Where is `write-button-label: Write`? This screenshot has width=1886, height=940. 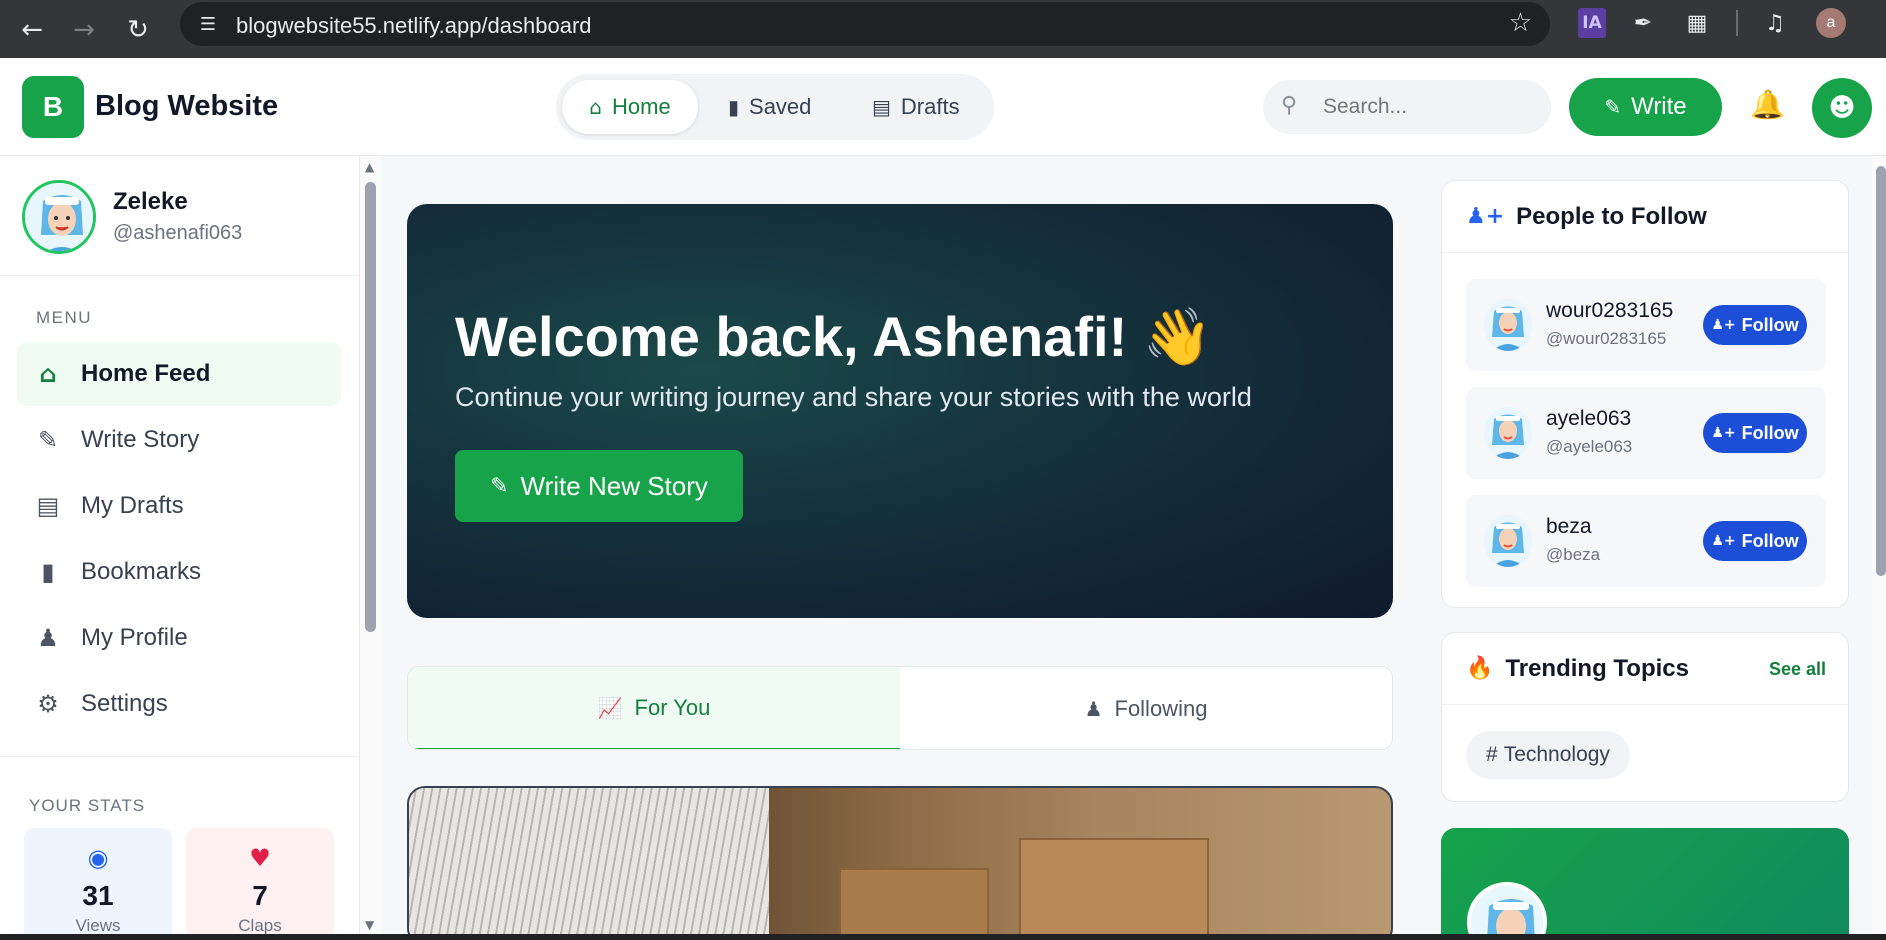
write-button-label: Write is located at coordinates (1659, 106).